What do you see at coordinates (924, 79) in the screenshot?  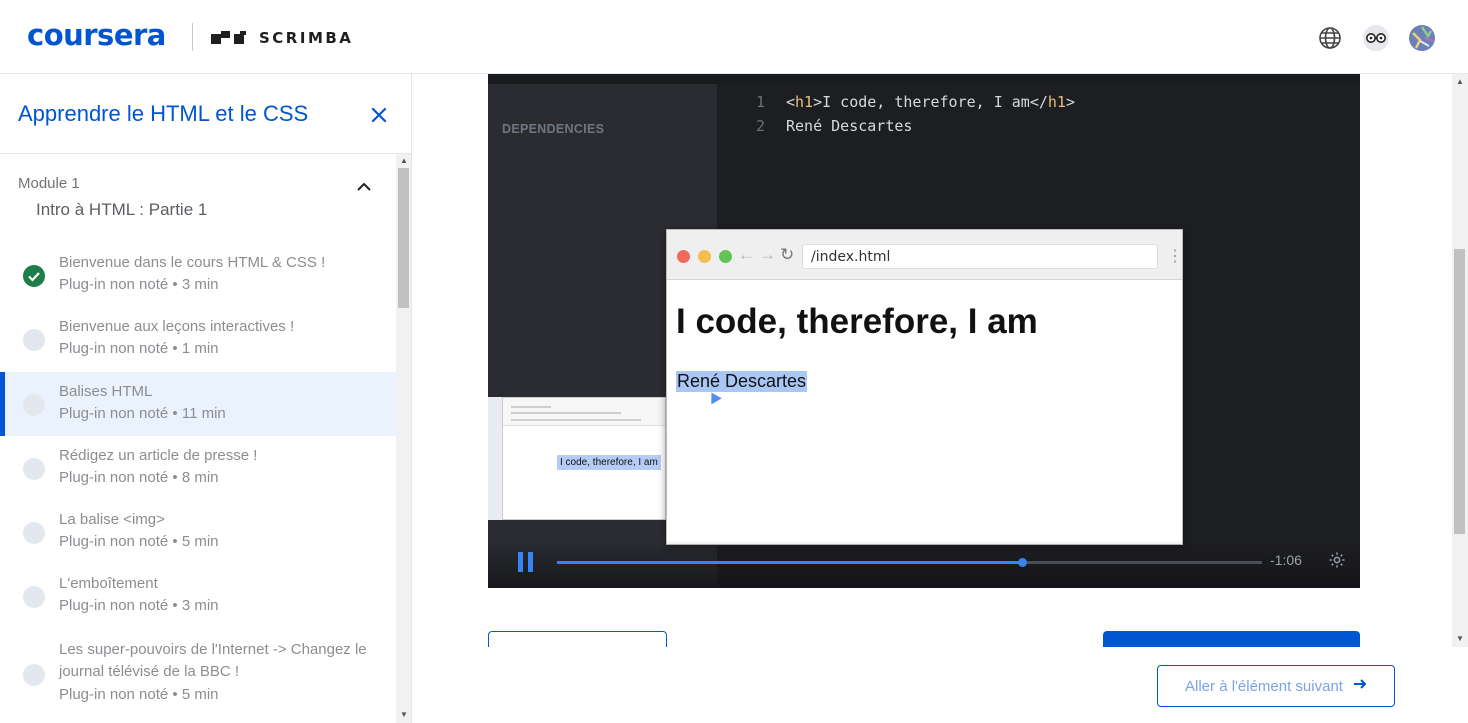 I see `editor-tab-strip` at bounding box center [924, 79].